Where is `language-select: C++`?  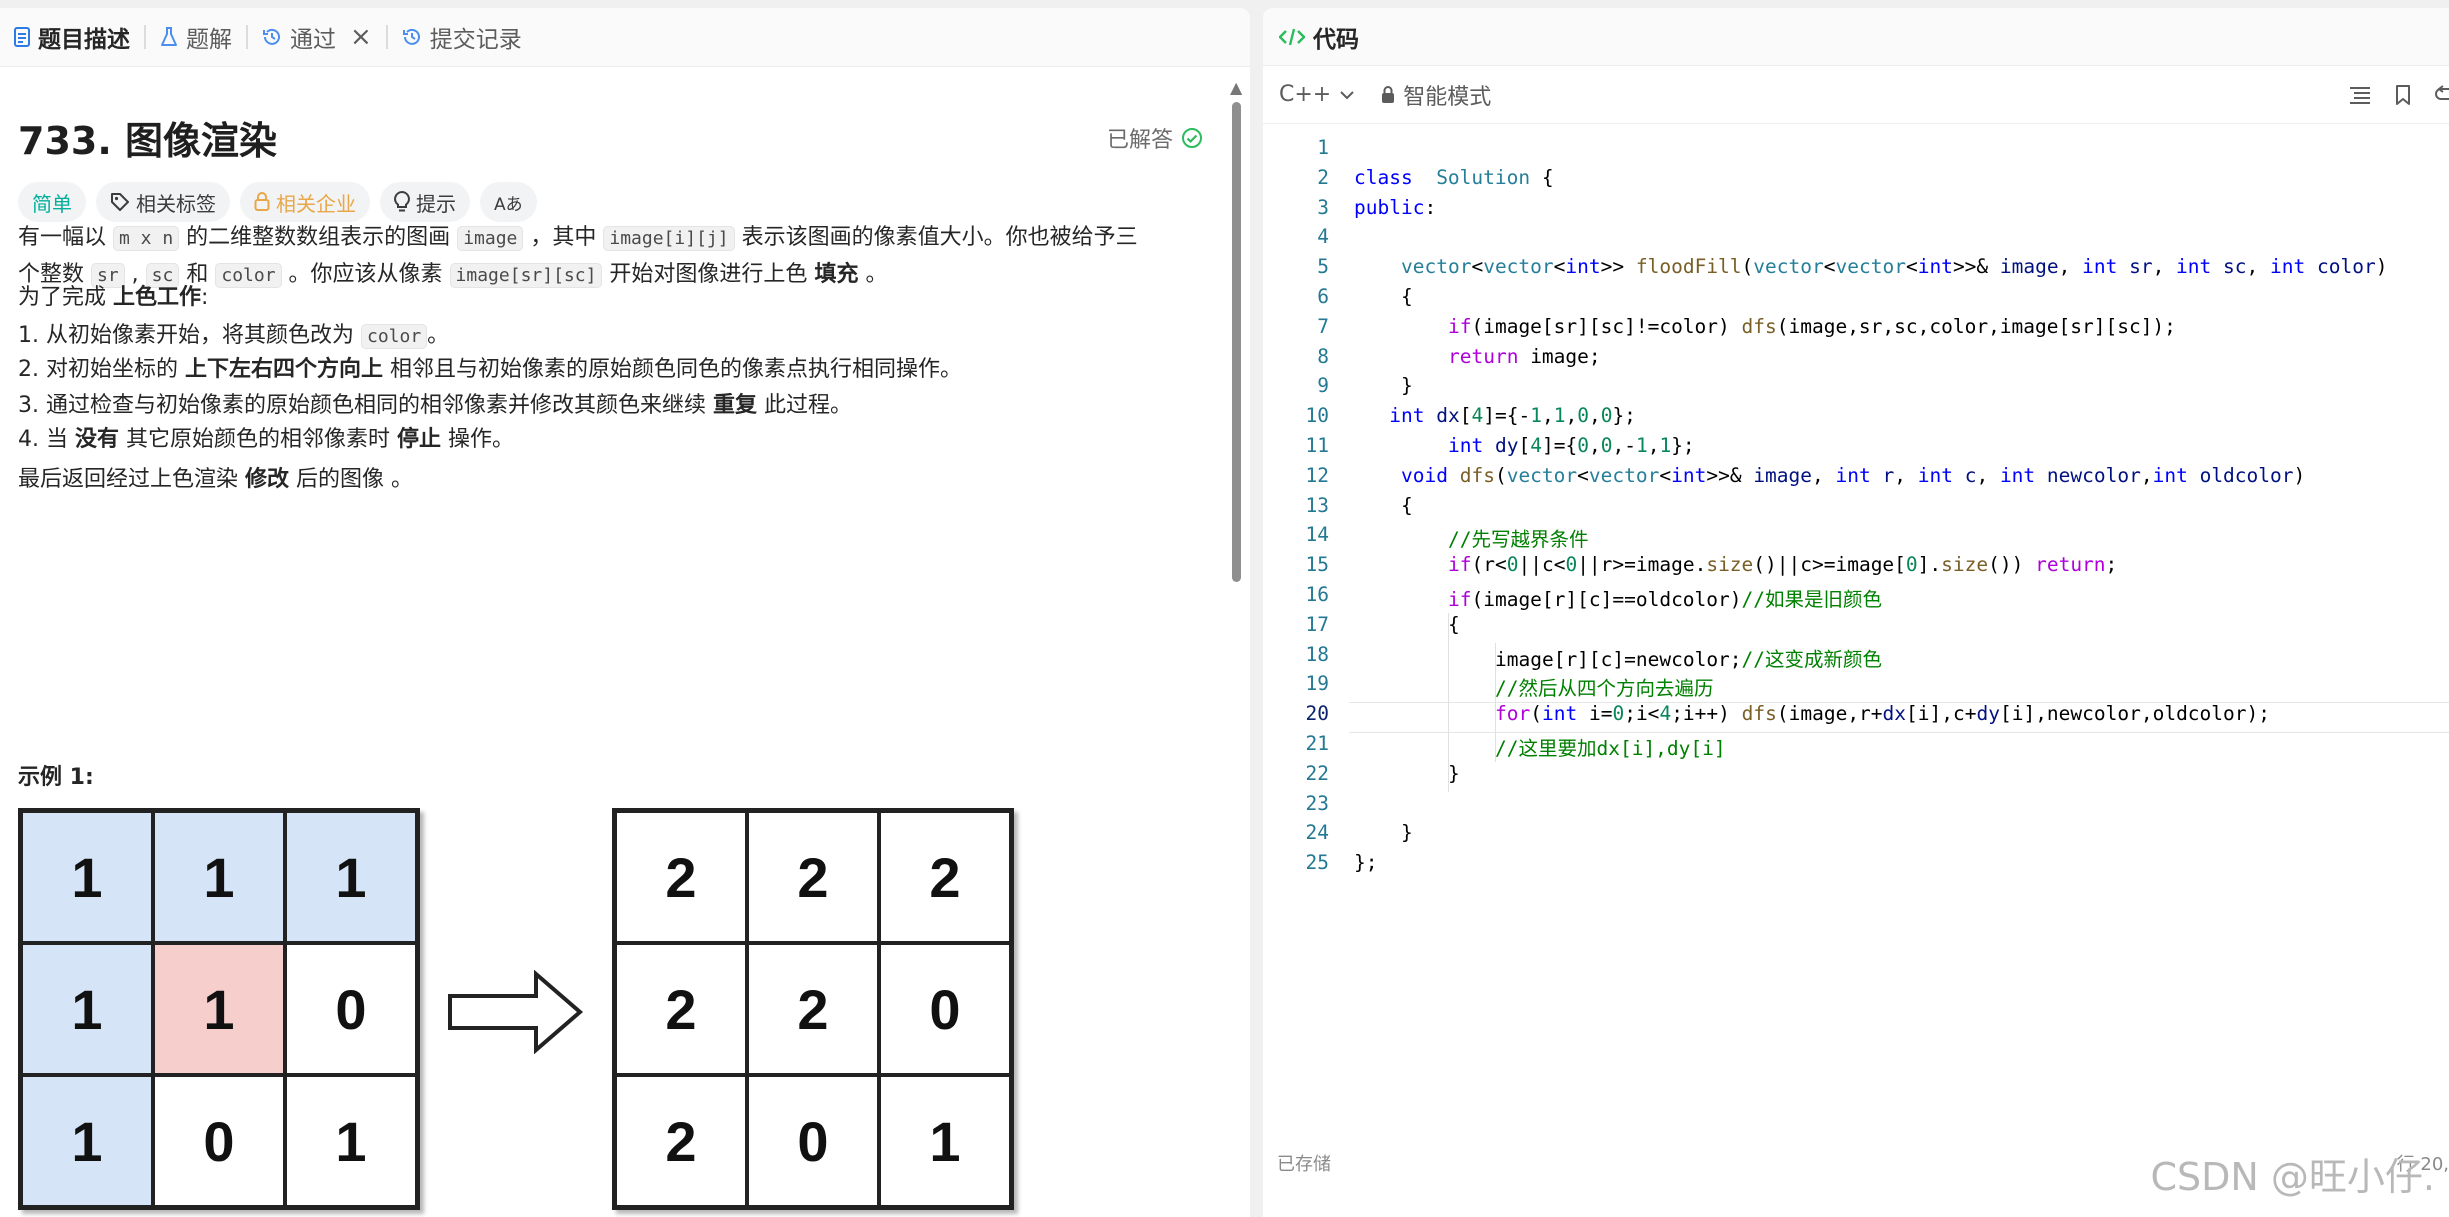 language-select: C++ is located at coordinates (1317, 94).